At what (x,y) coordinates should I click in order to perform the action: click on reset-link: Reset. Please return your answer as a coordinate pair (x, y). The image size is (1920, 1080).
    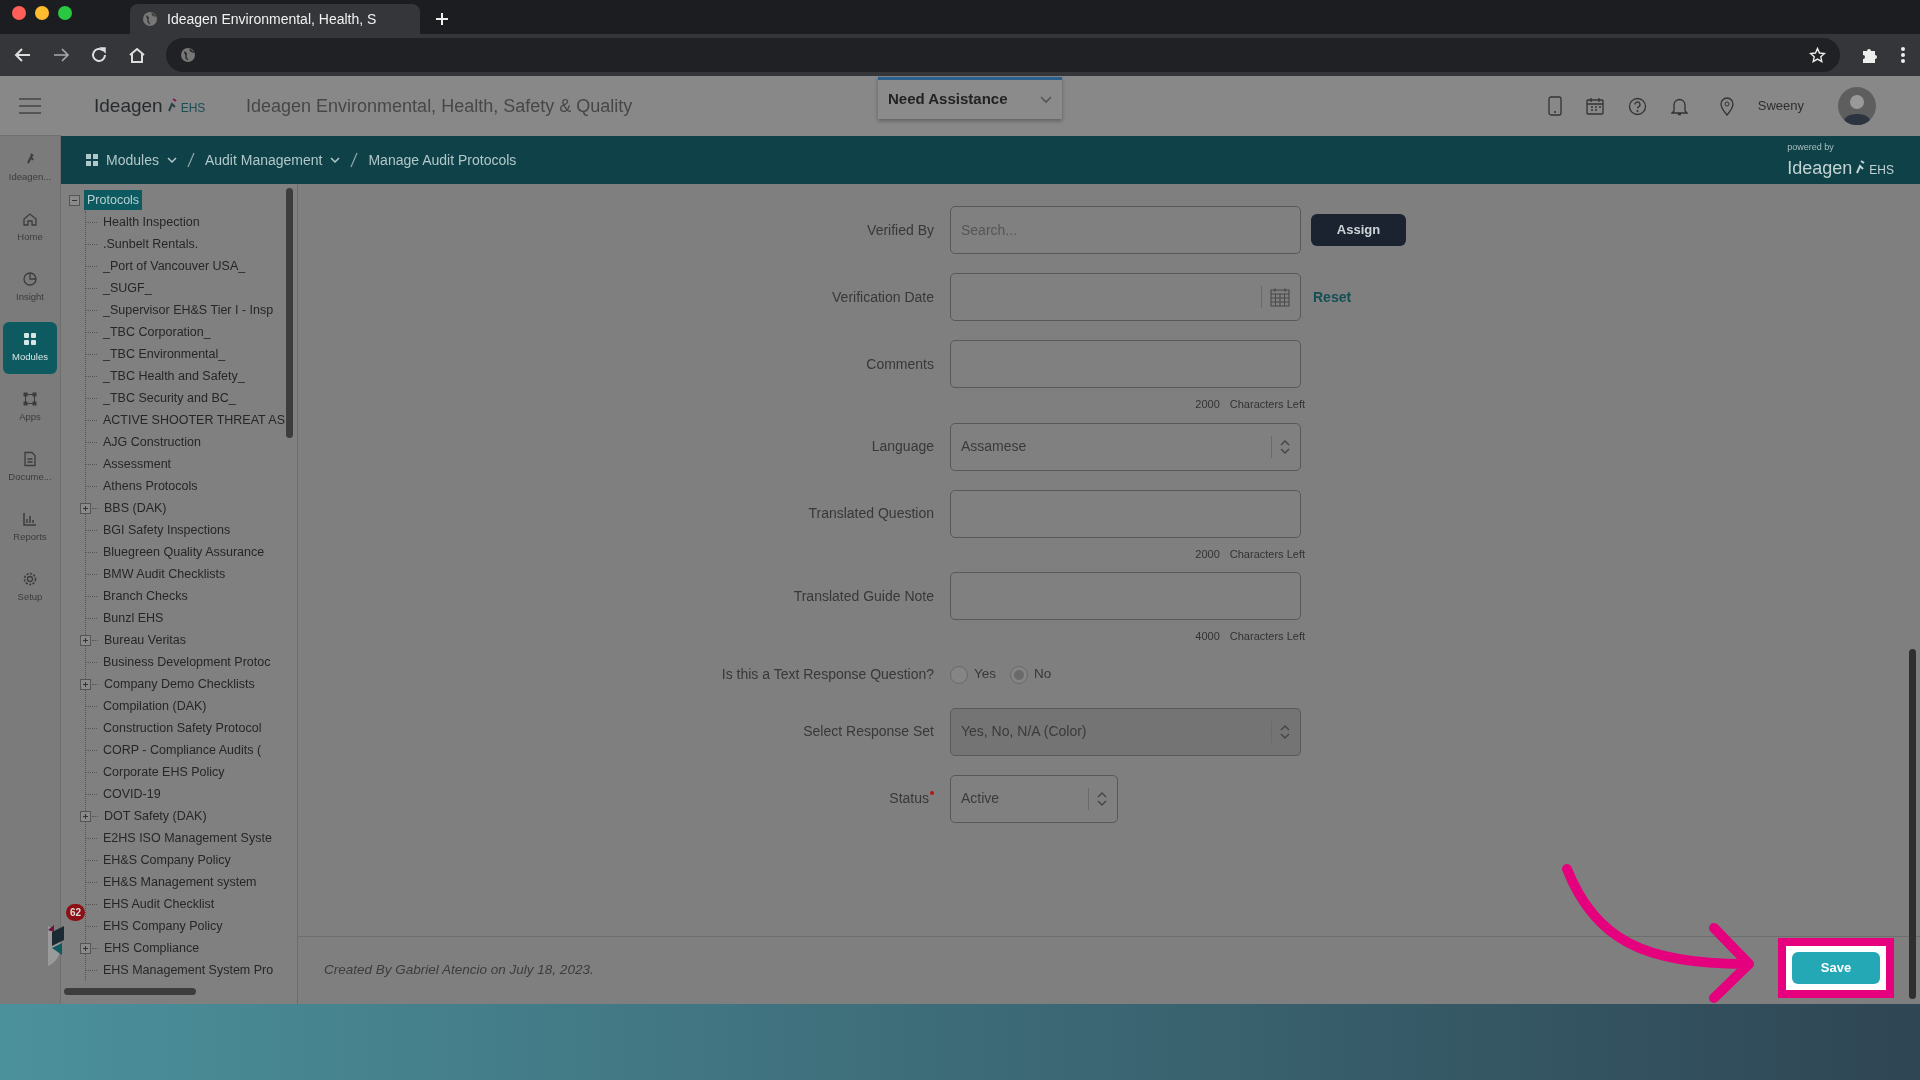
    Looking at the image, I should click on (1332, 297).